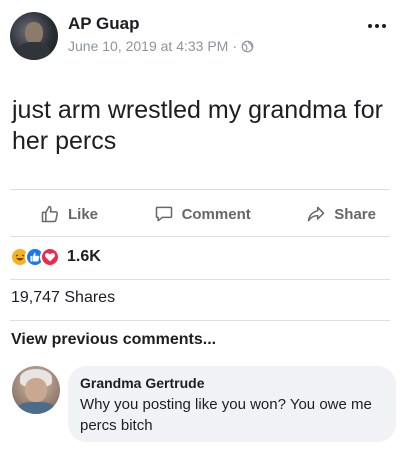 The height and width of the screenshot is (458, 400). What do you see at coordinates (103, 24) in the screenshot?
I see `author-name: AP Guap` at bounding box center [103, 24].